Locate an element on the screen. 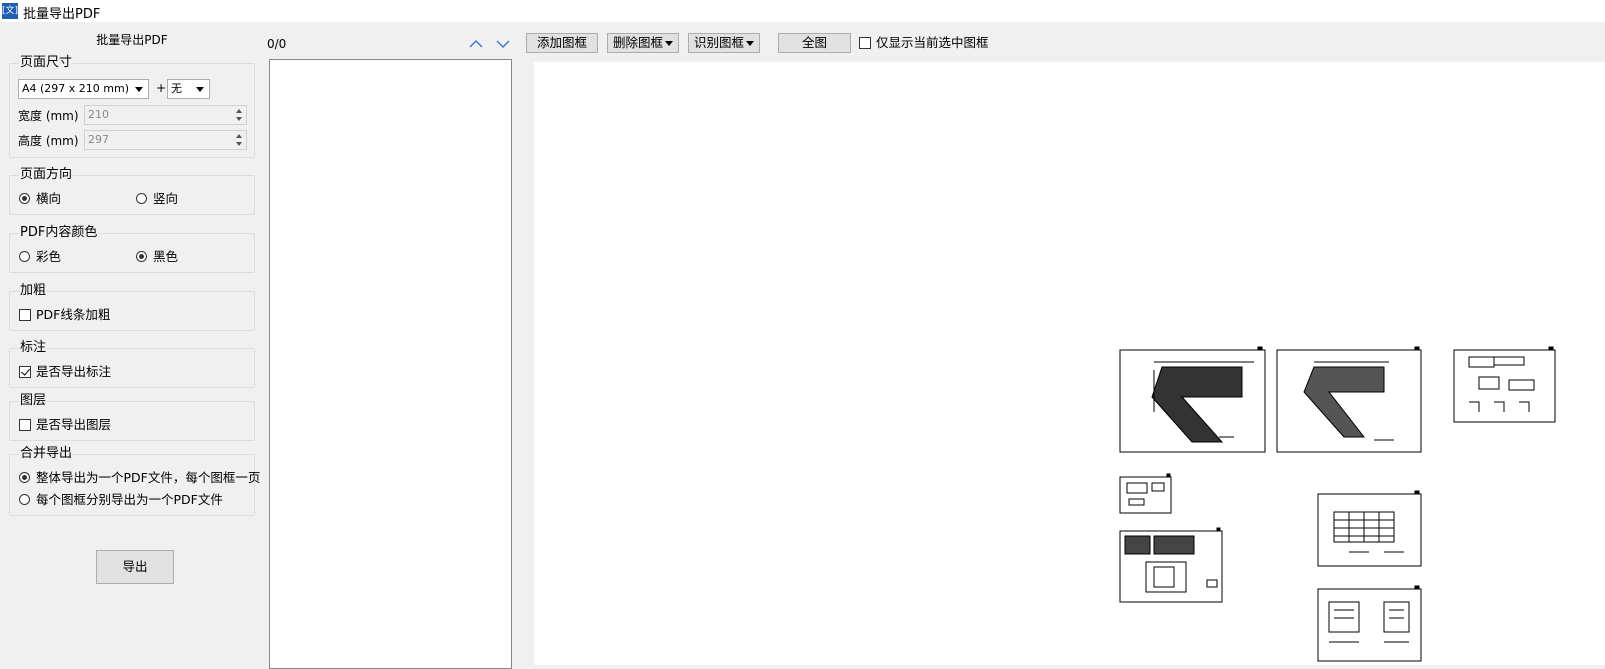 This screenshot has height=669, width=1605. export-button: 导出 is located at coordinates (135, 567).